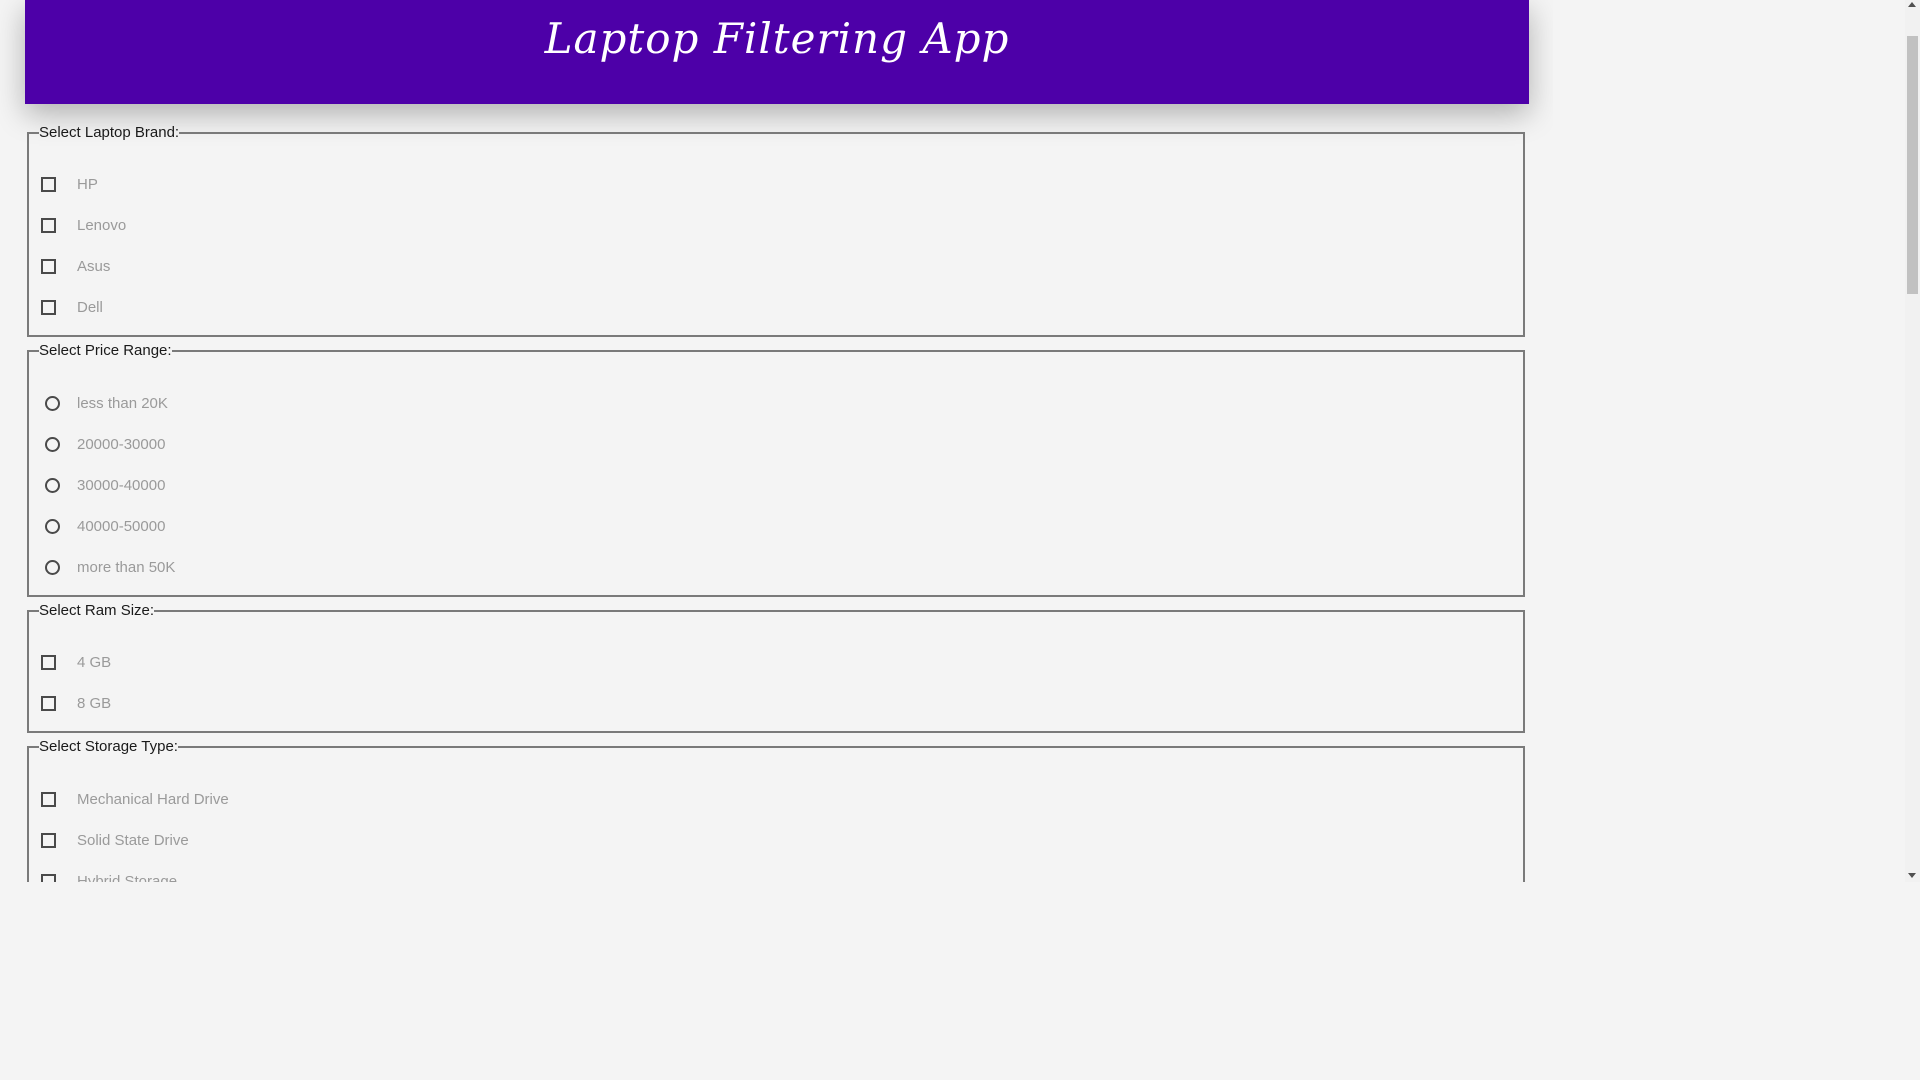 Image resolution: width=1920 pixels, height=1080 pixels. I want to click on hp-checkbox, so click(48, 184).